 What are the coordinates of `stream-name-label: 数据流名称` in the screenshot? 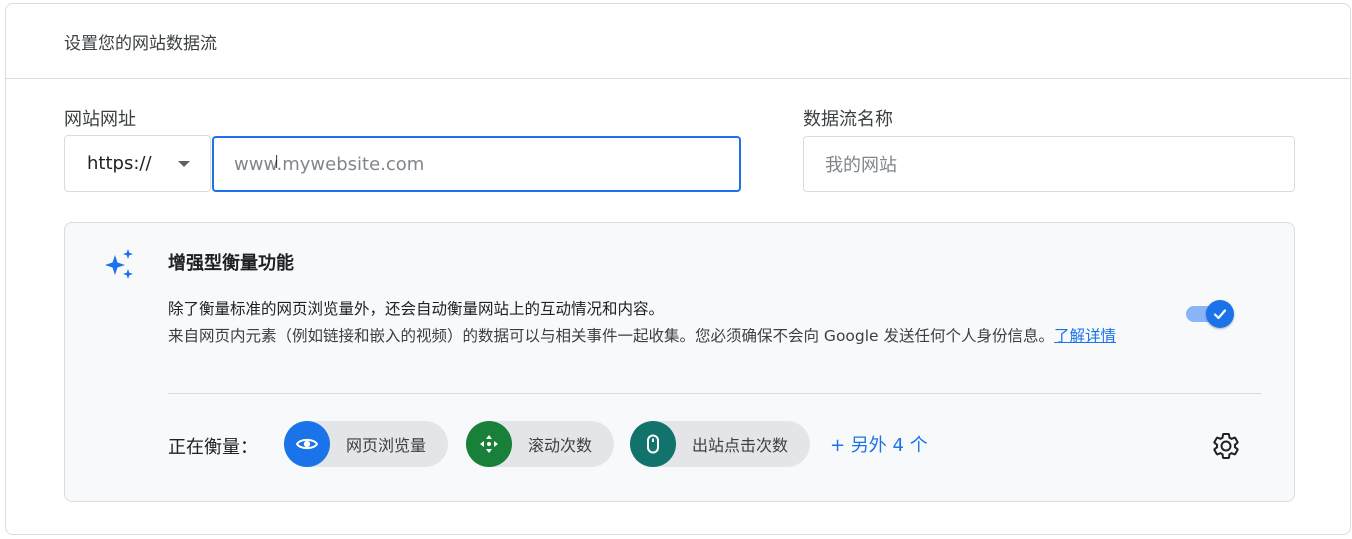 It's located at (848, 119).